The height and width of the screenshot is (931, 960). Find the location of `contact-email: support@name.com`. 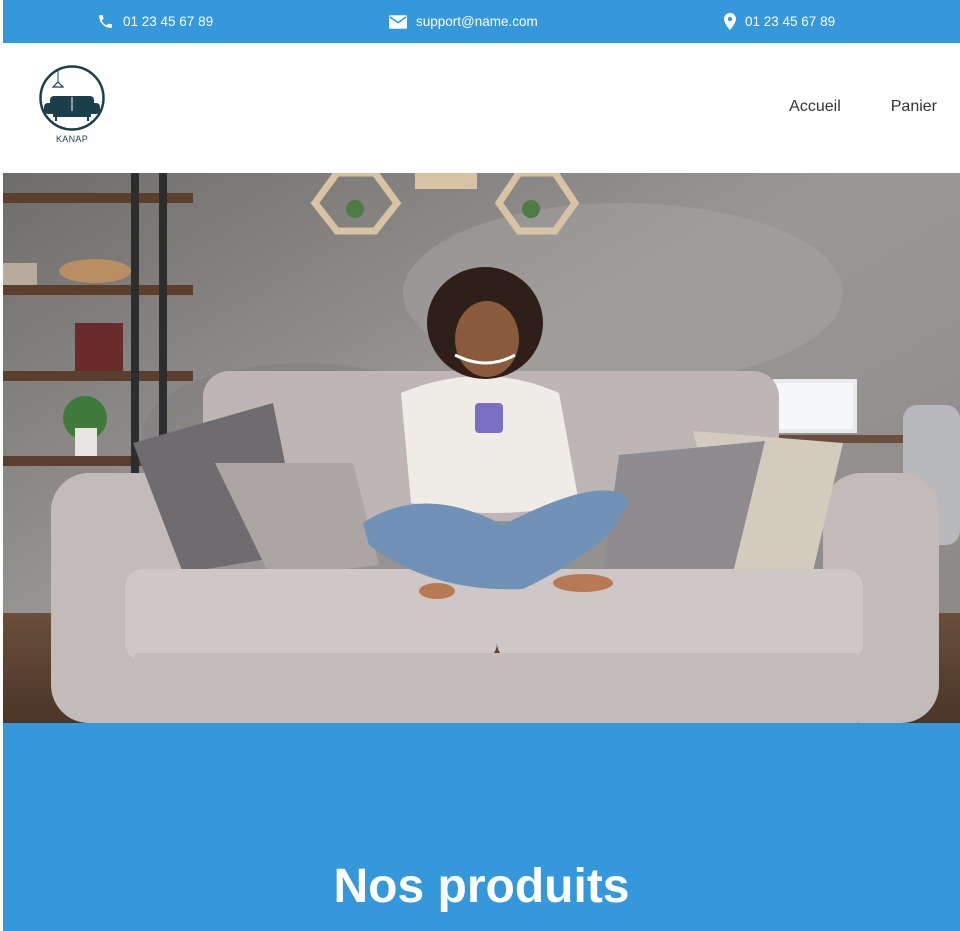

contact-email: support@name.com is located at coordinates (463, 21).